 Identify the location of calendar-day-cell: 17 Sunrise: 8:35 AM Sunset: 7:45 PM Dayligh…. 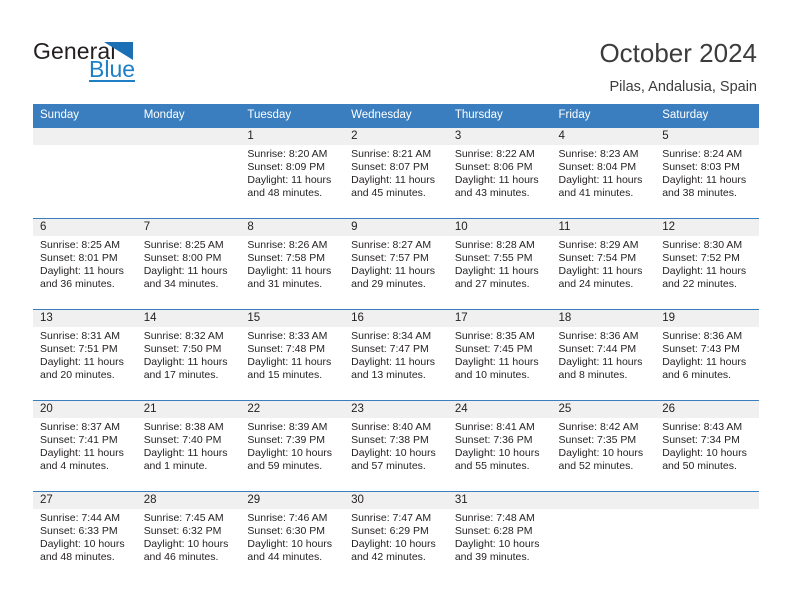
(499, 355).